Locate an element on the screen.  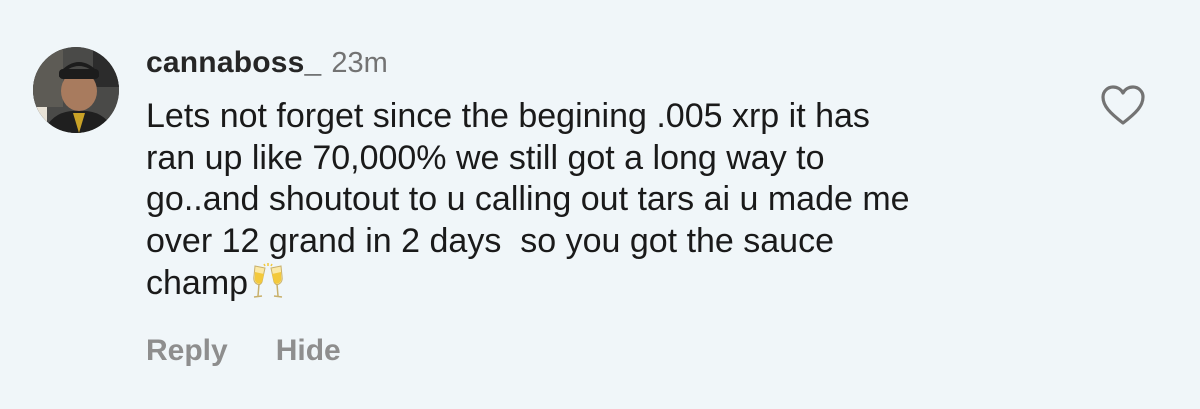
timestamp: 23m is located at coordinates (359, 63).